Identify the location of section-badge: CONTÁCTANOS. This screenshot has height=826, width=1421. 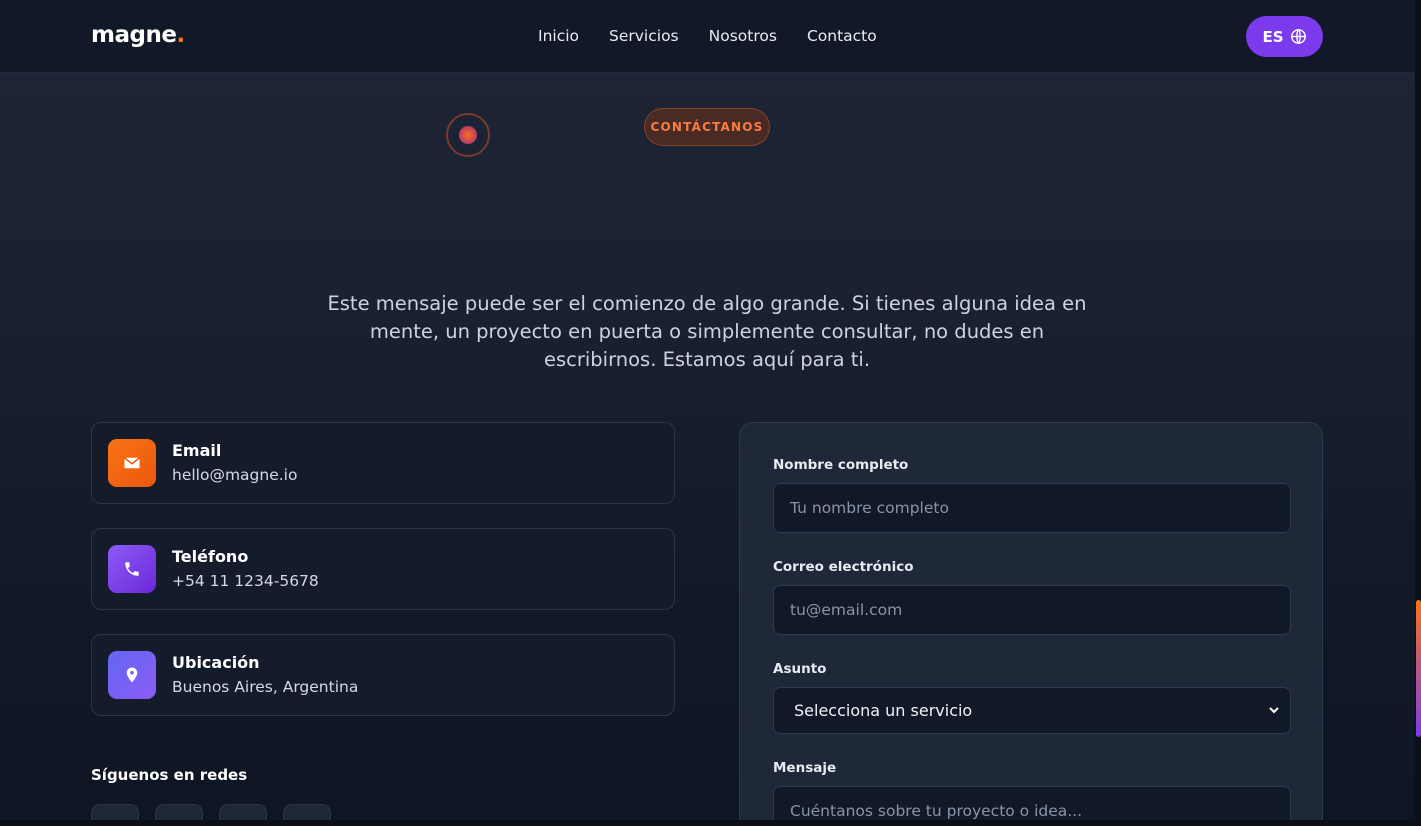
(707, 127).